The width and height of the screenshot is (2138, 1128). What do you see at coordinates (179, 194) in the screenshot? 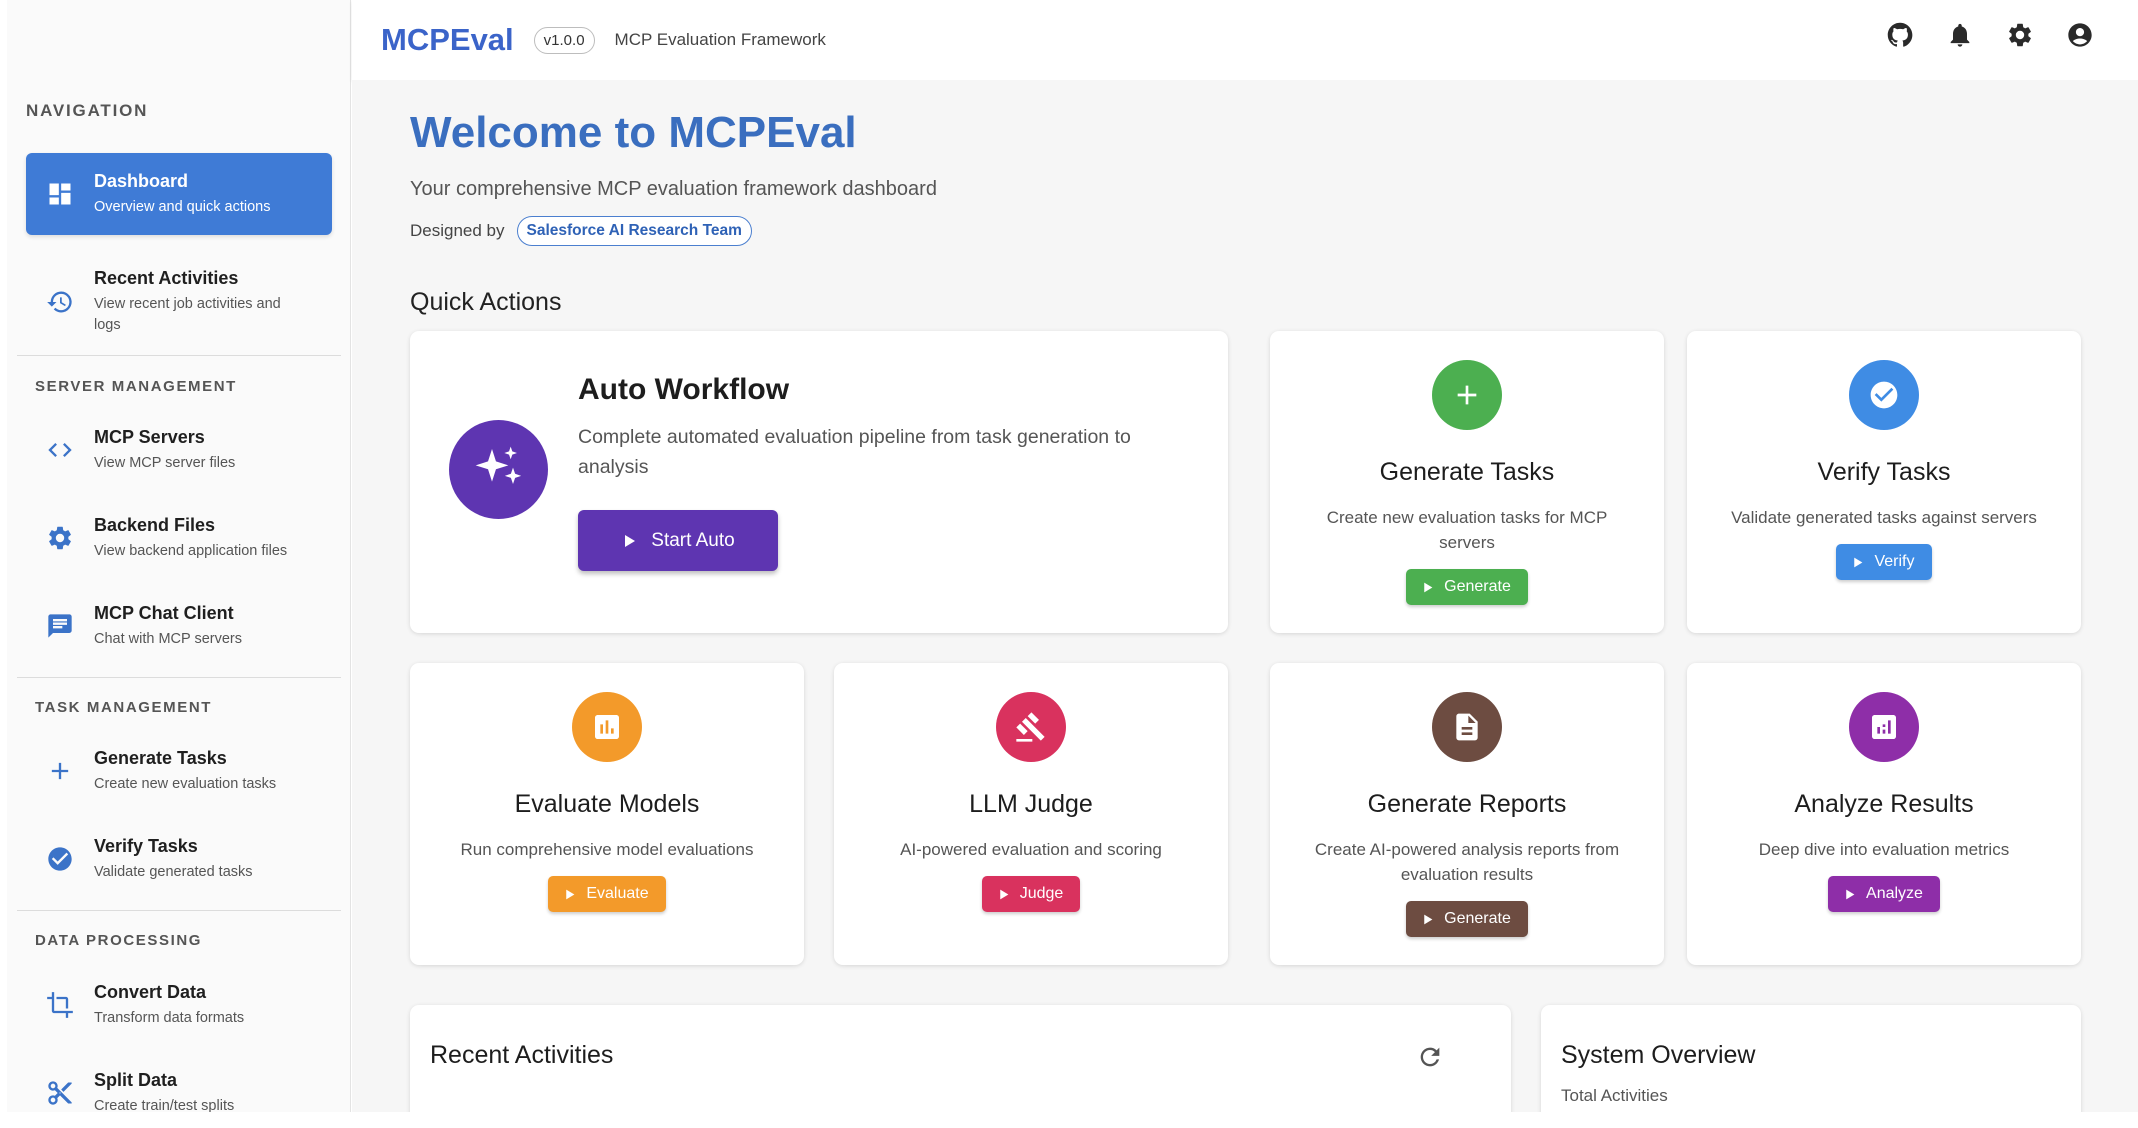
I see `sidebar-item-dashboard: Dashboard Overview and quick actions` at bounding box center [179, 194].